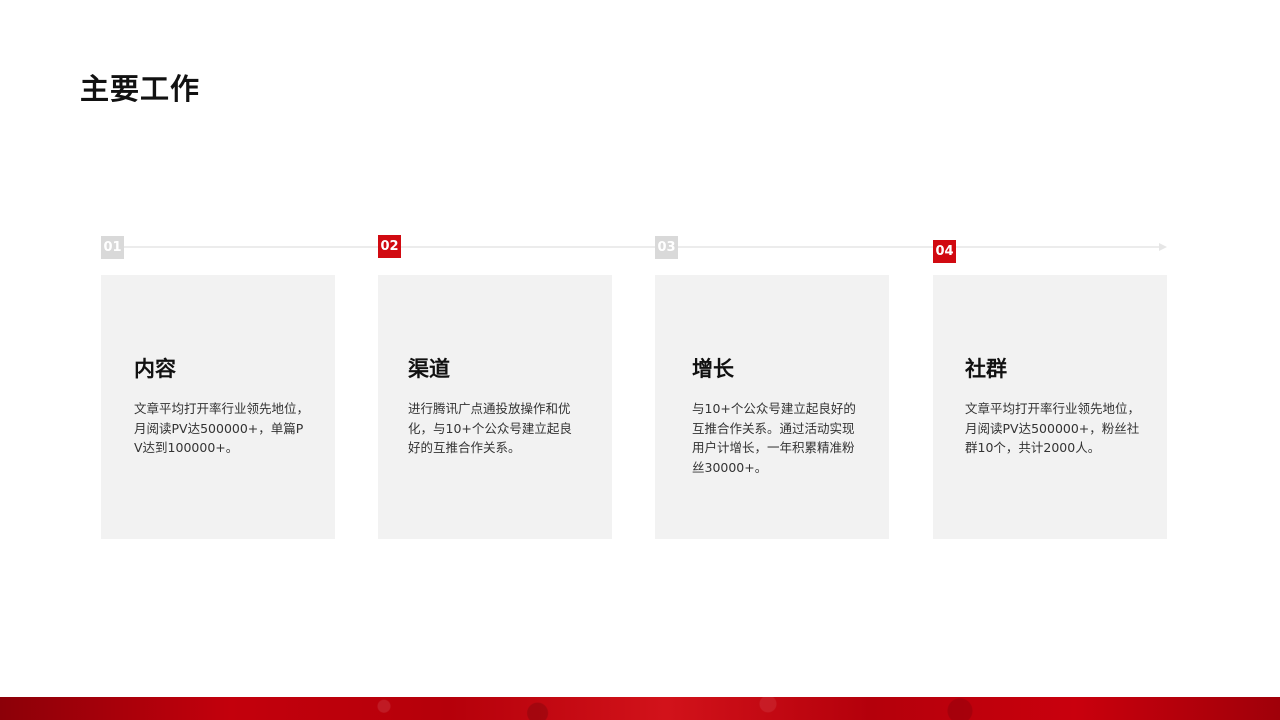 The width and height of the screenshot is (1280, 720). I want to click on card-title: 渠道, so click(429, 369).